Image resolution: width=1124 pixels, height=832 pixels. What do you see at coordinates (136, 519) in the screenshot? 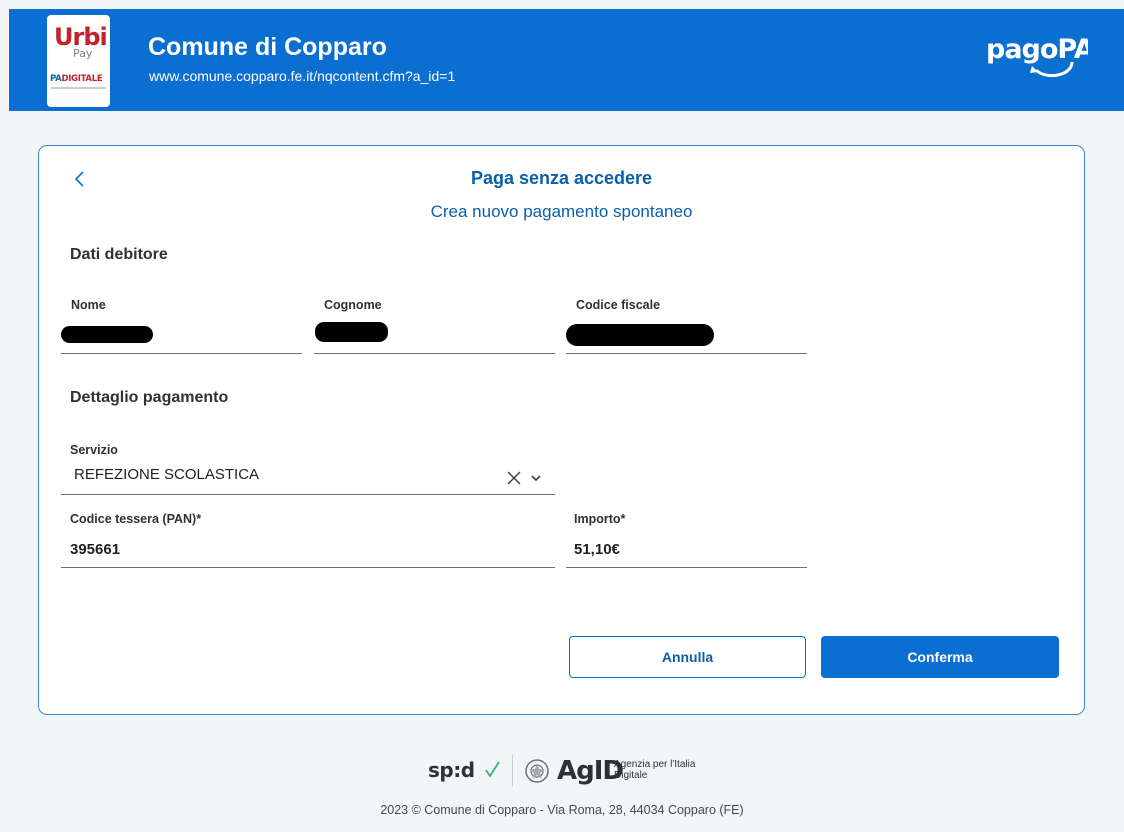
I see `codice-tessera-label: Codice tessera (PAN)*` at bounding box center [136, 519].